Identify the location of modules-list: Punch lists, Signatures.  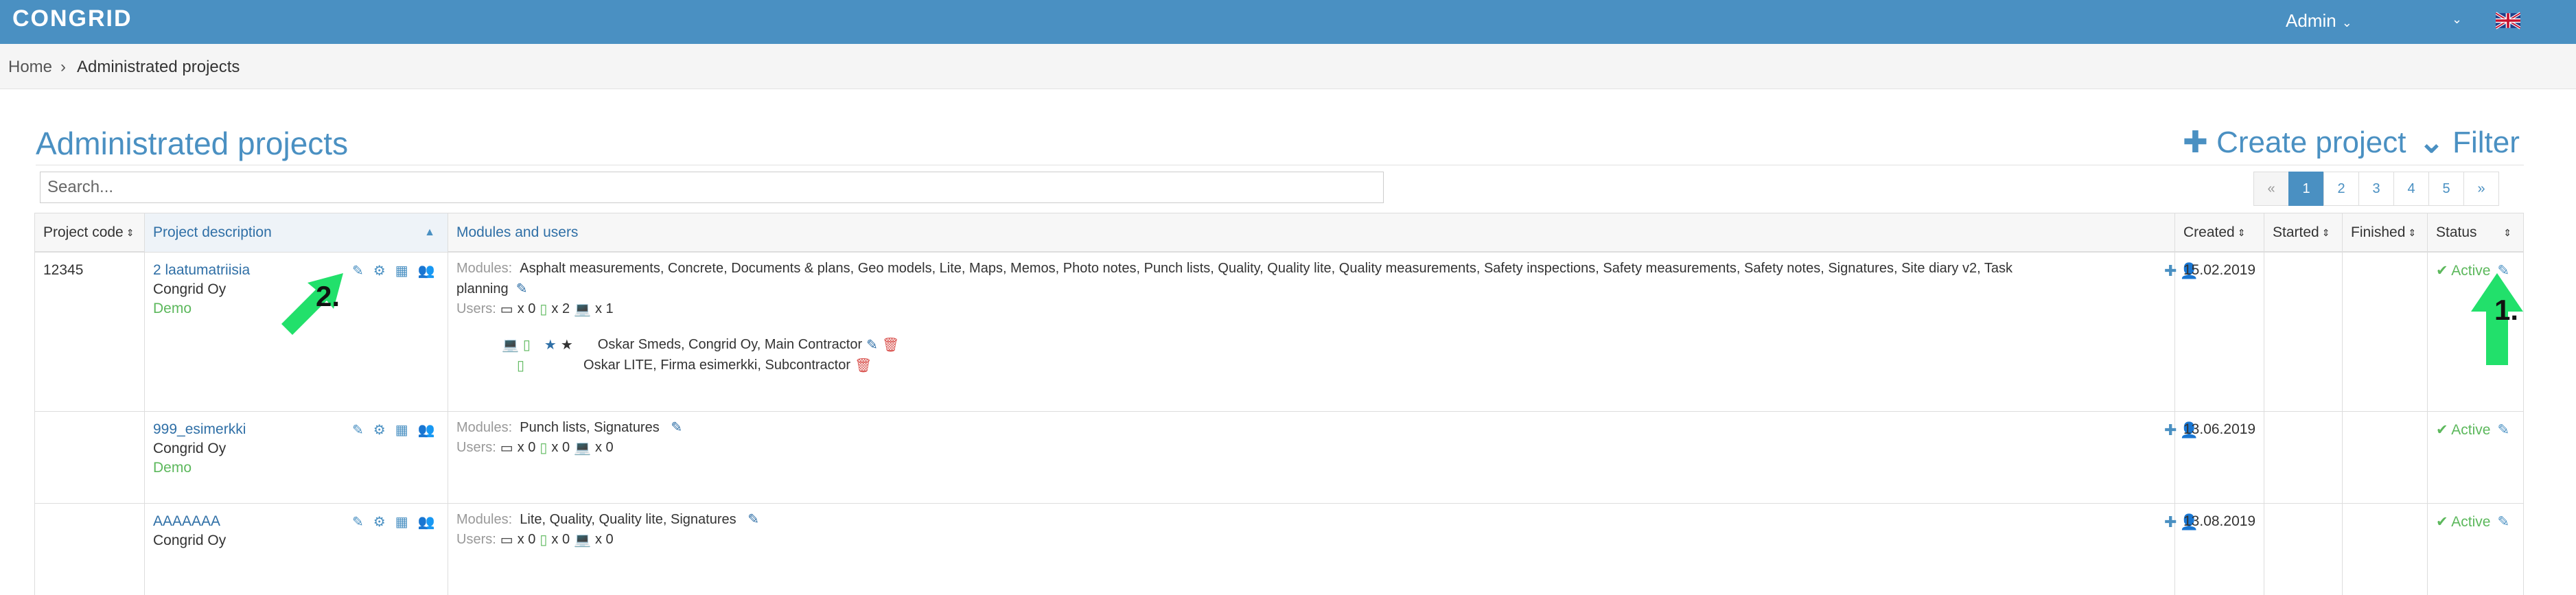
(590, 427).